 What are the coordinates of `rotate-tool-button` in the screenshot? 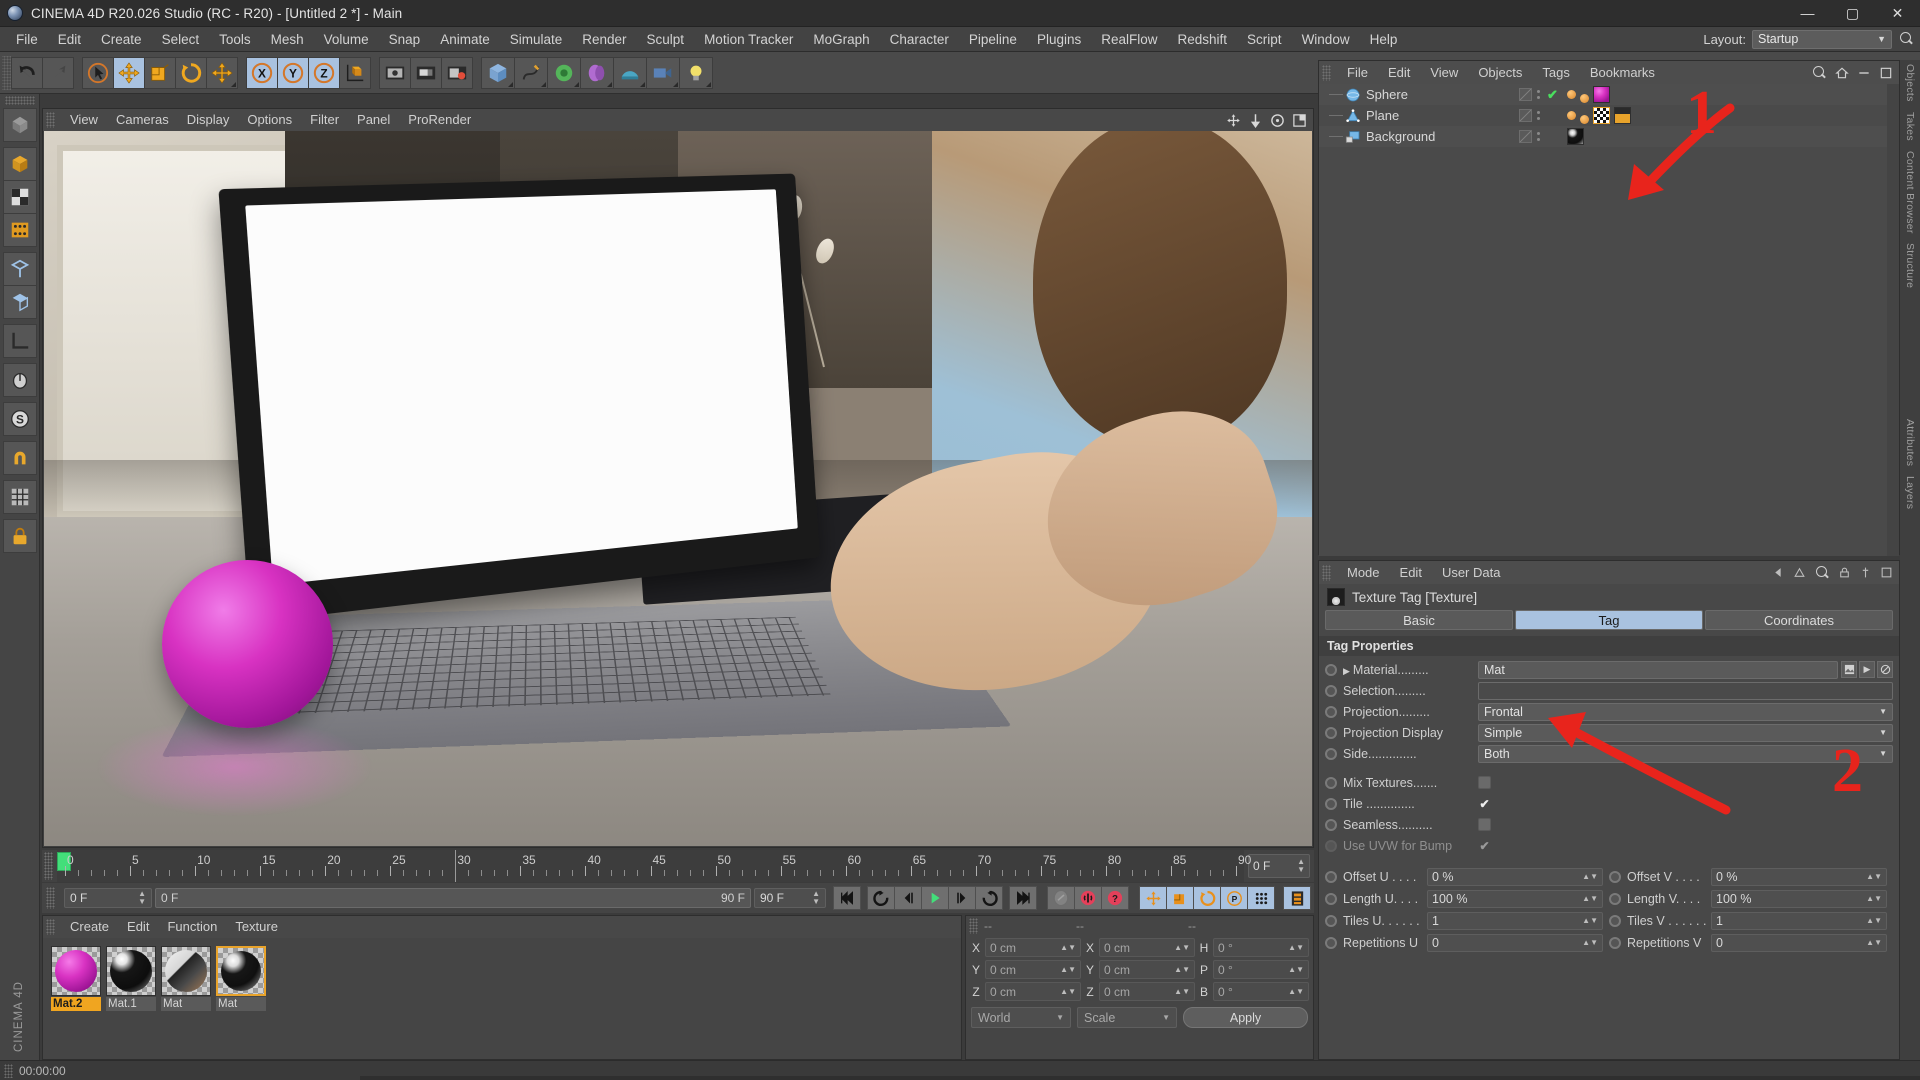 It's located at (191, 72).